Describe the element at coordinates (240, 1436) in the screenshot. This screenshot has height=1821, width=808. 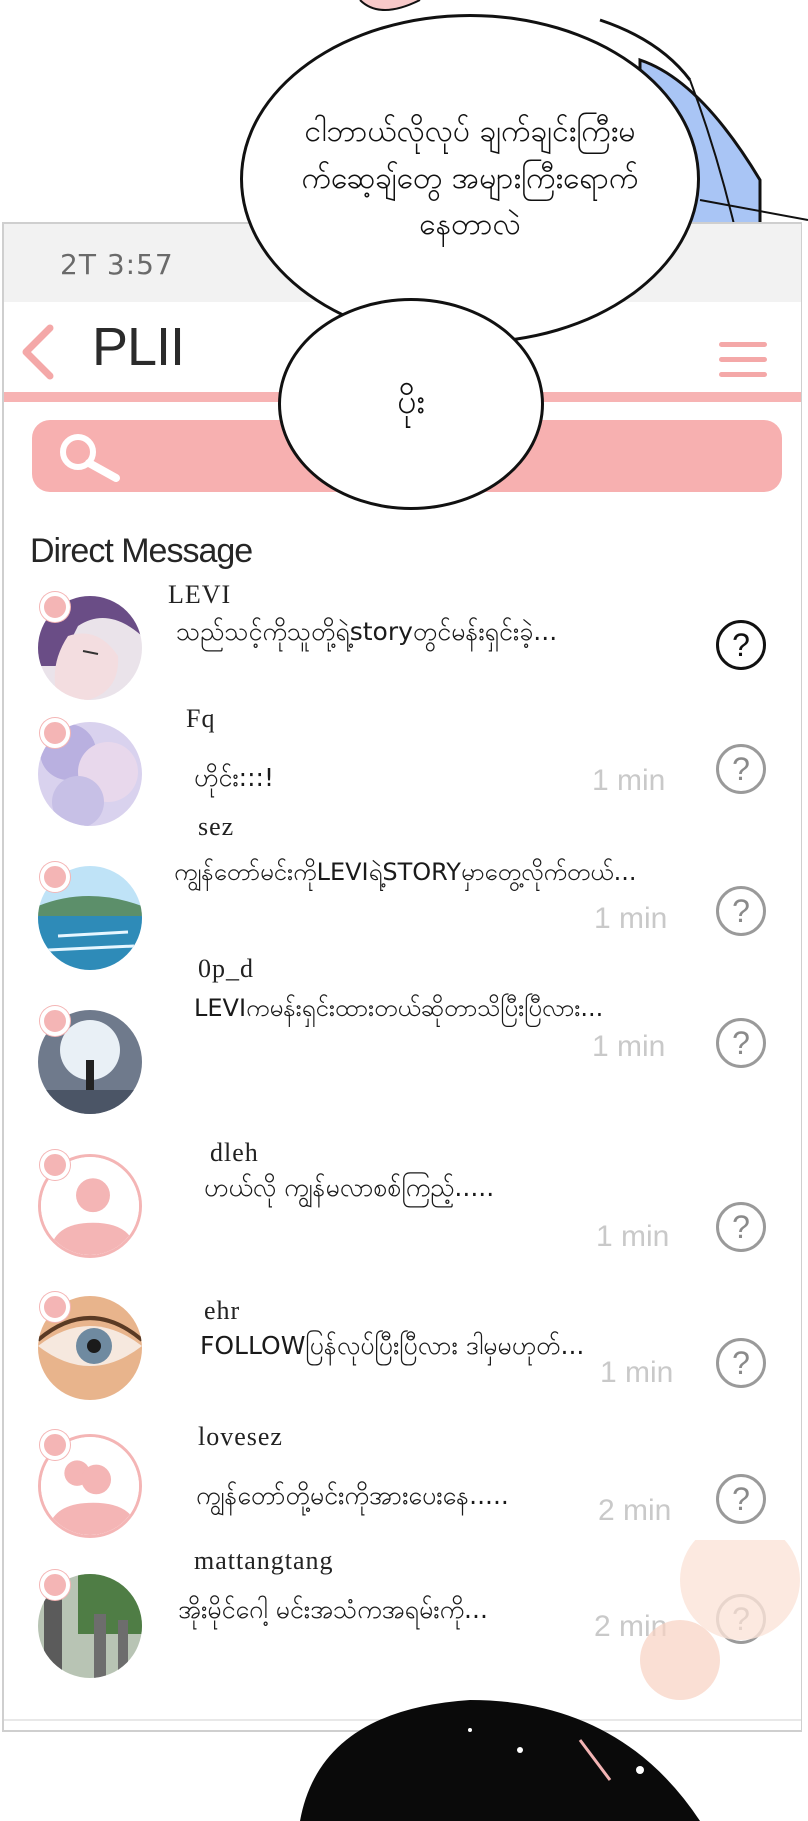
I see `sender-name: lovesez` at that location.